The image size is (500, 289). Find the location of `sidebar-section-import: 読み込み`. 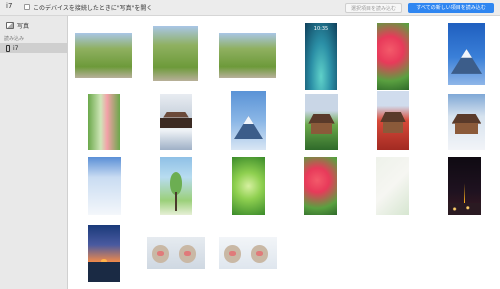

sidebar-section-import: 読み込み is located at coordinates (14, 39).